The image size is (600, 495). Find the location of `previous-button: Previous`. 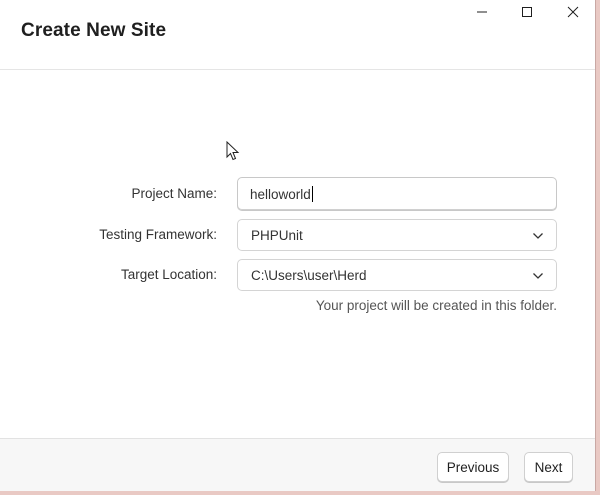

previous-button: Previous is located at coordinates (473, 467).